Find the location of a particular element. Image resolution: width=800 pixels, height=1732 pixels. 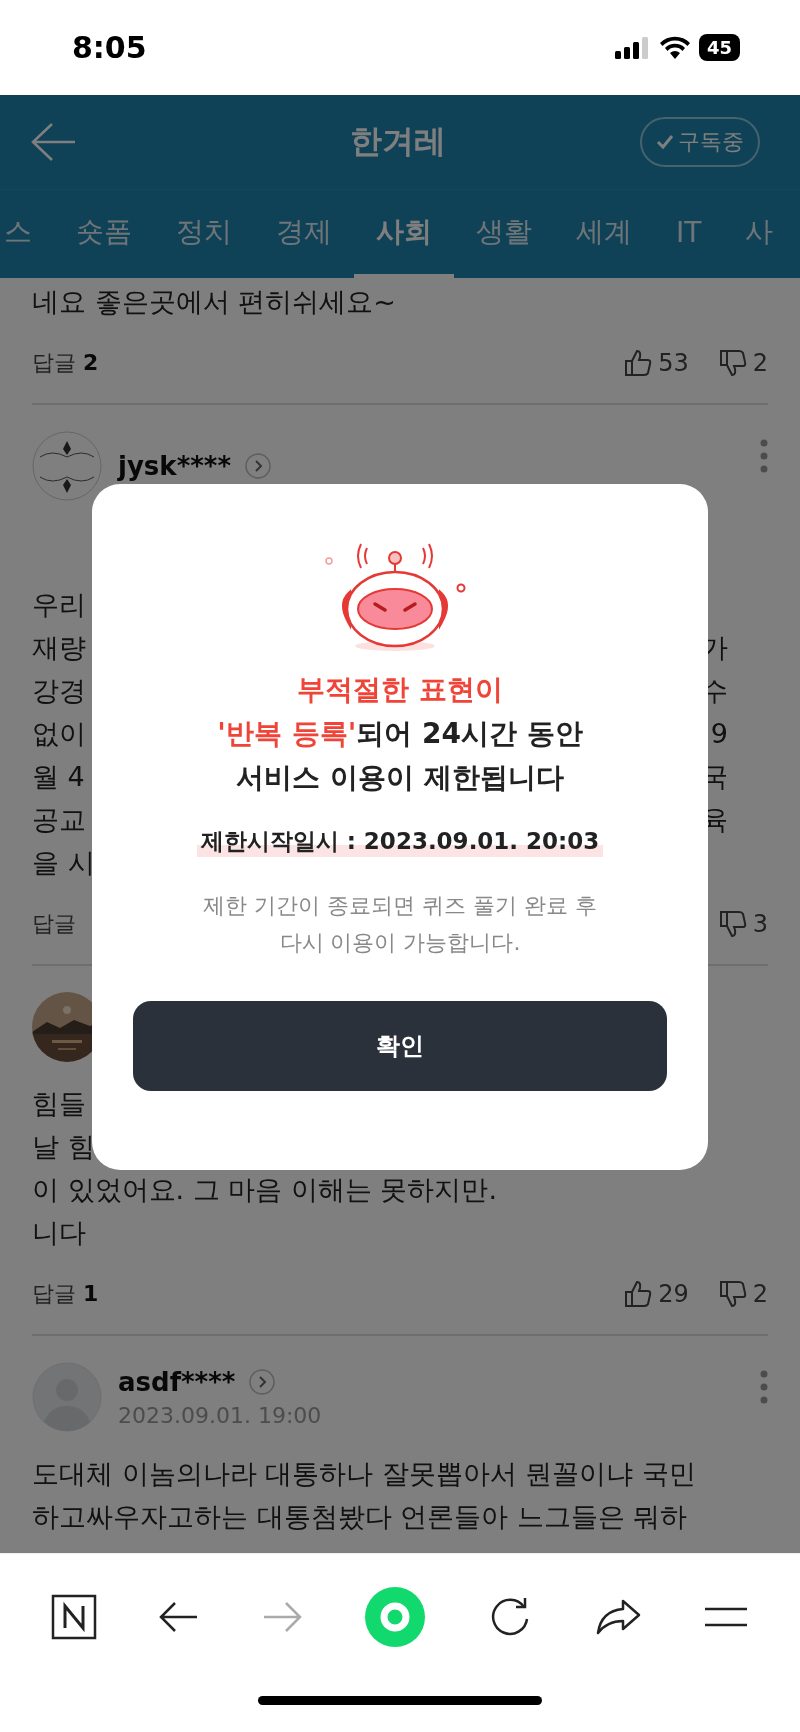

confirm-button: 확인 is located at coordinates (400, 1046).